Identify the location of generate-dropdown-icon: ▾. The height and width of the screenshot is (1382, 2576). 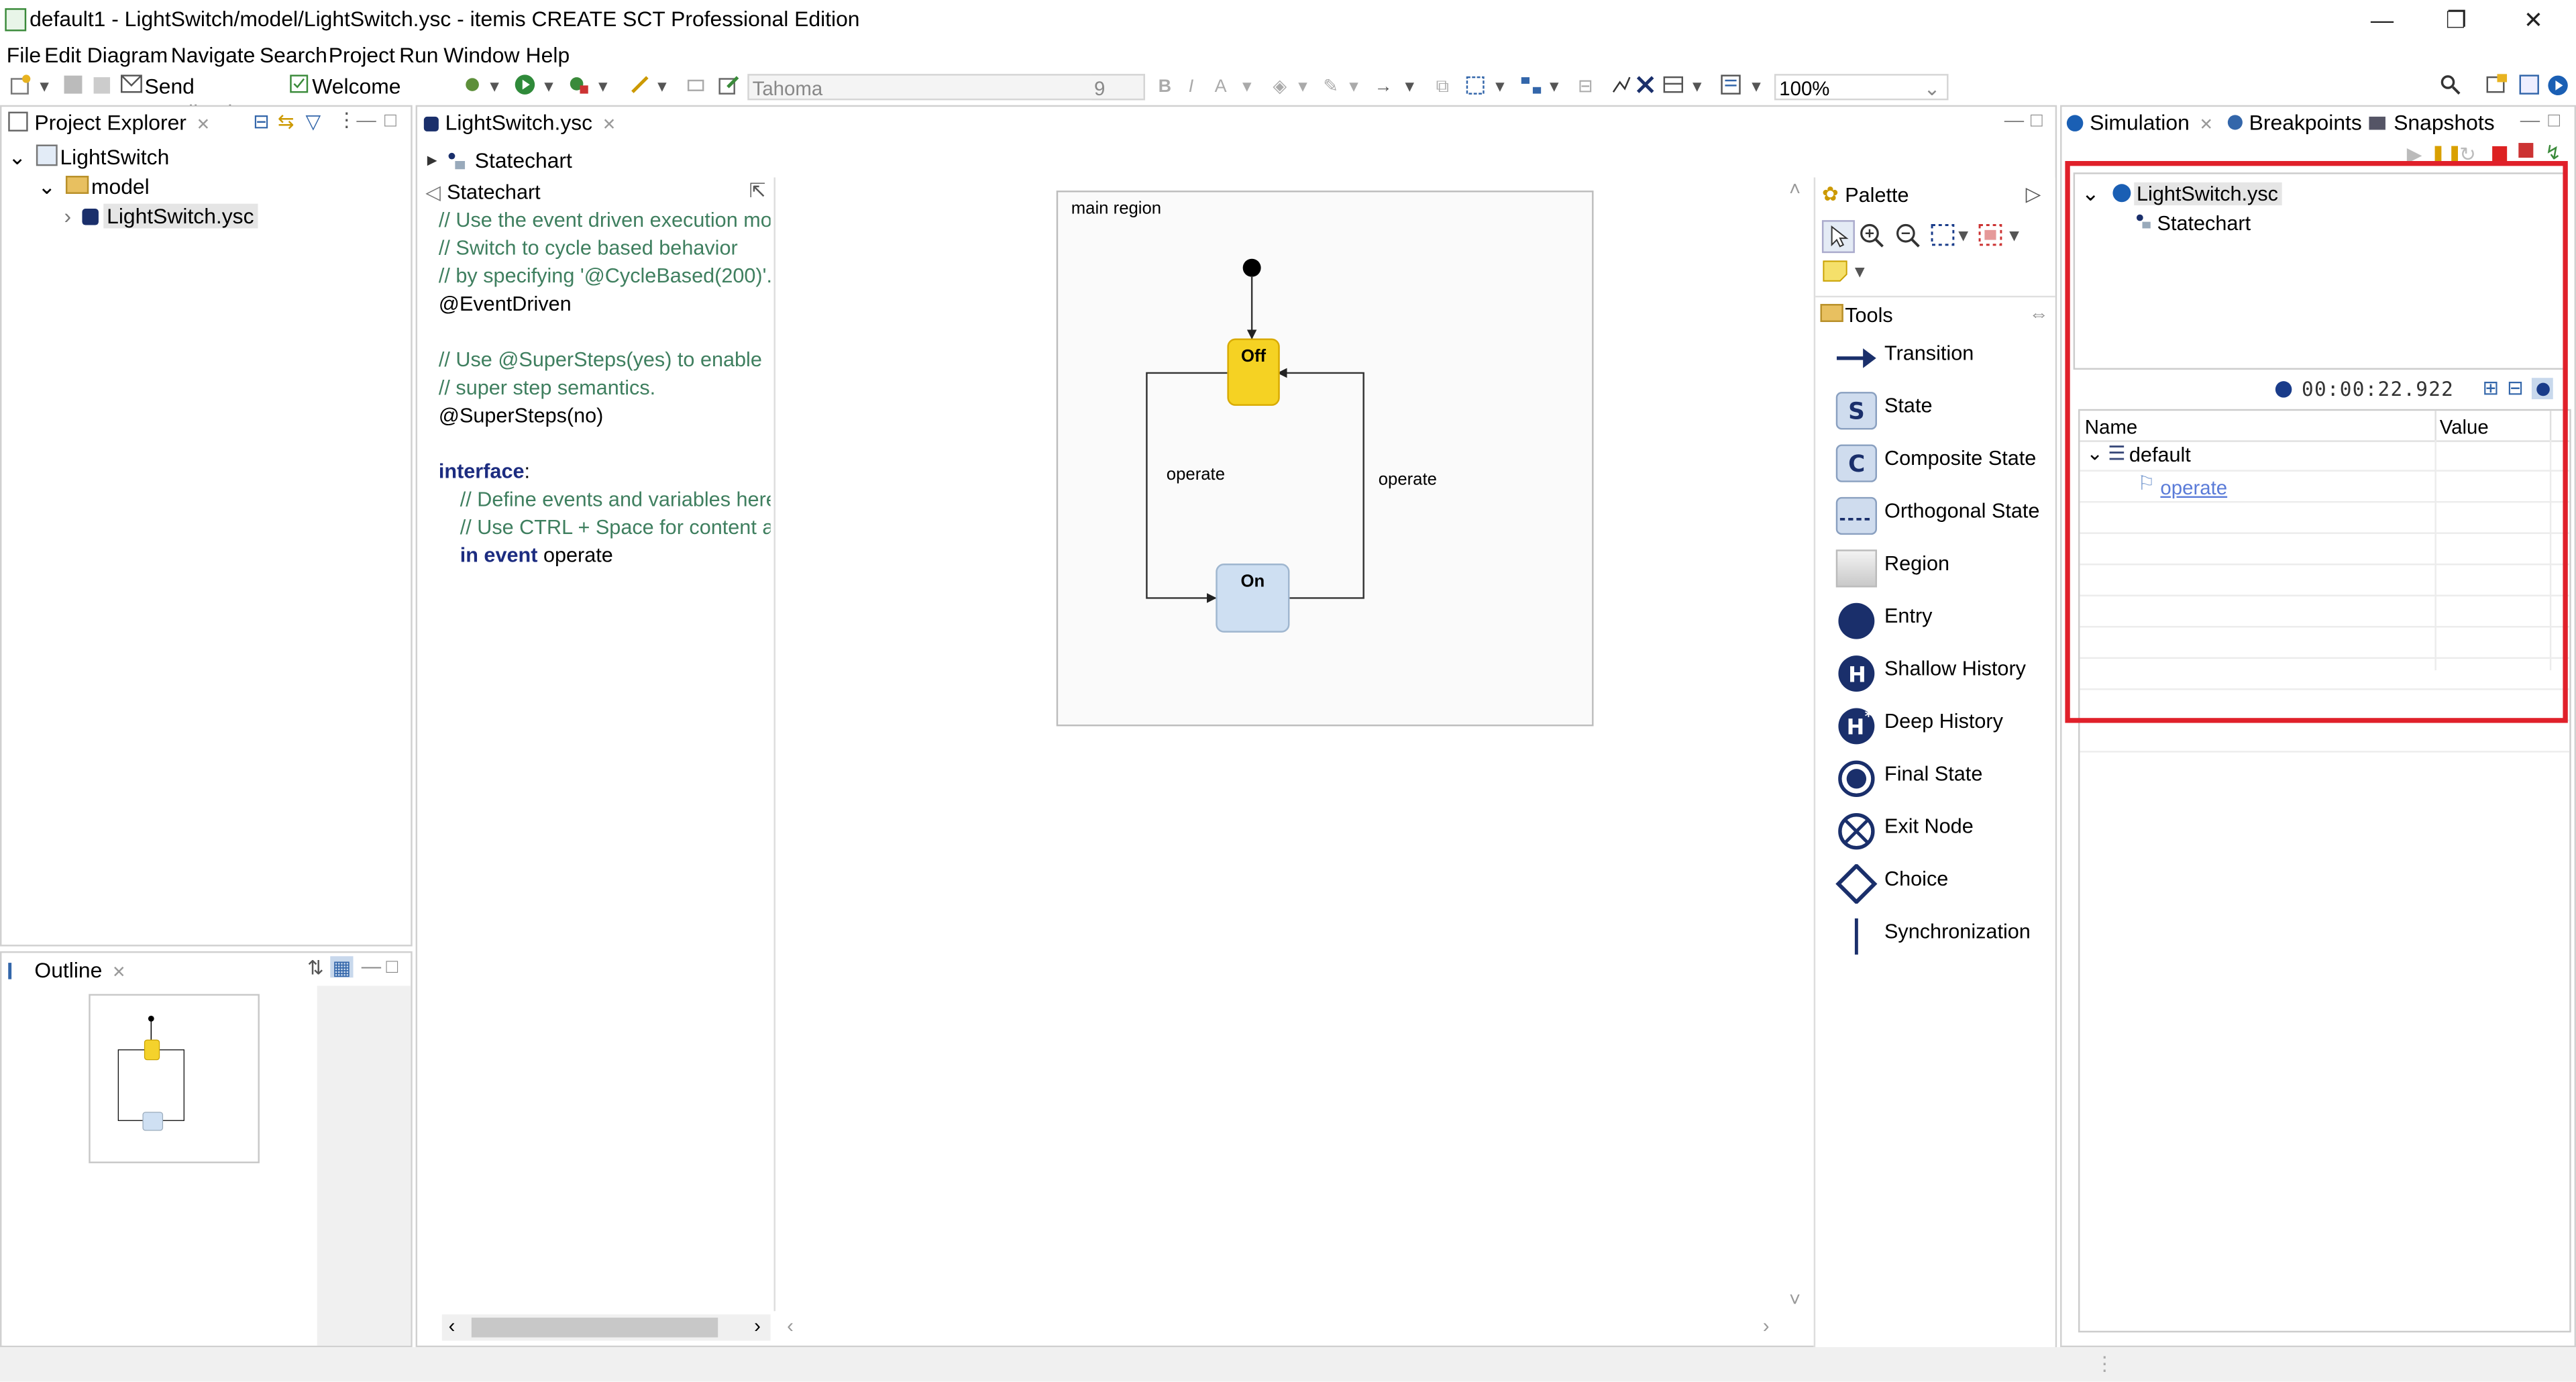
(662, 87).